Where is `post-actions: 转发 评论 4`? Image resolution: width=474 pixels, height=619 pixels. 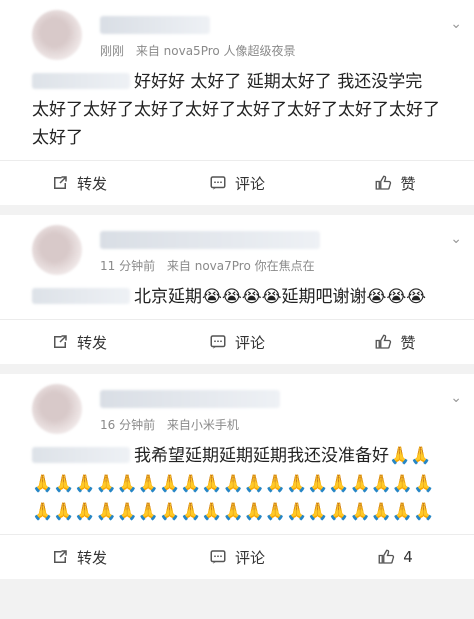
post-actions: 转发 评论 4 is located at coordinates (237, 556).